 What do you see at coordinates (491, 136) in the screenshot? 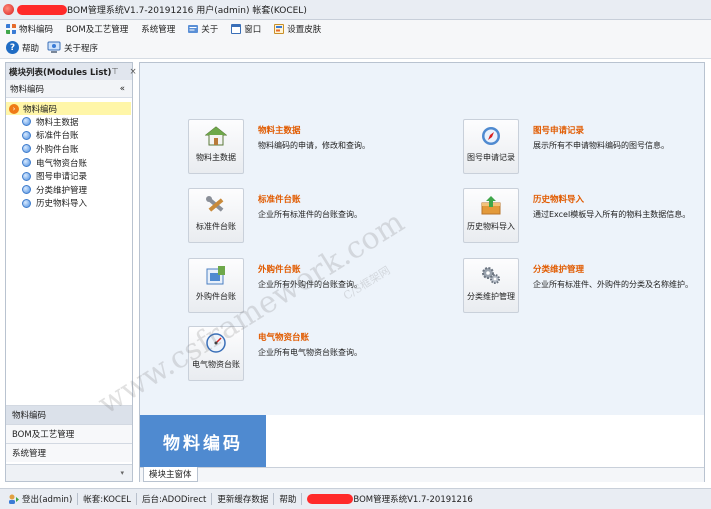
I see `compass-icon` at bounding box center [491, 136].